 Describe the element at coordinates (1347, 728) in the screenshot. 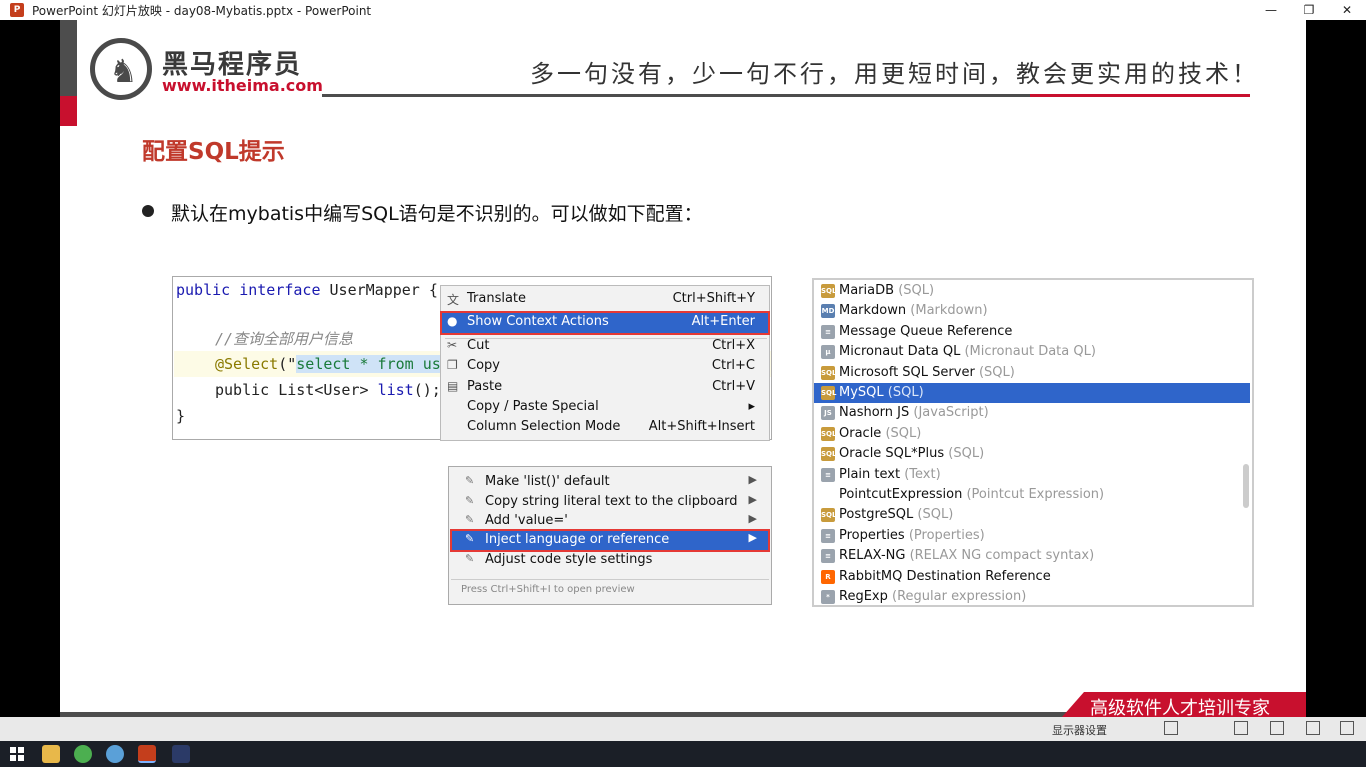

I see `slideshow-view-icon` at that location.